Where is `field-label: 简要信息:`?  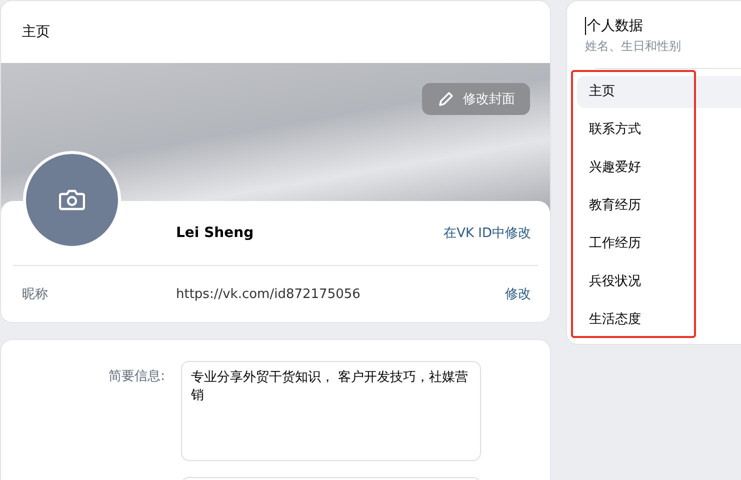
field-label: 简要信息: is located at coordinates (136, 377).